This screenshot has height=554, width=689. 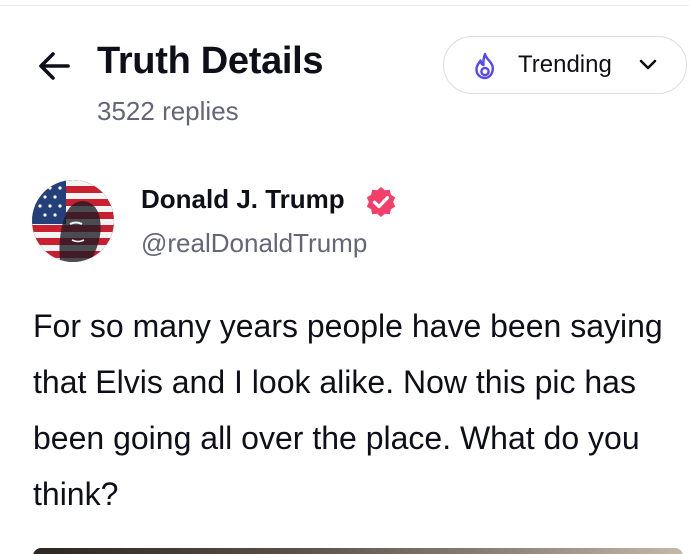 What do you see at coordinates (344, 5) in the screenshot?
I see `top-divider` at bounding box center [344, 5].